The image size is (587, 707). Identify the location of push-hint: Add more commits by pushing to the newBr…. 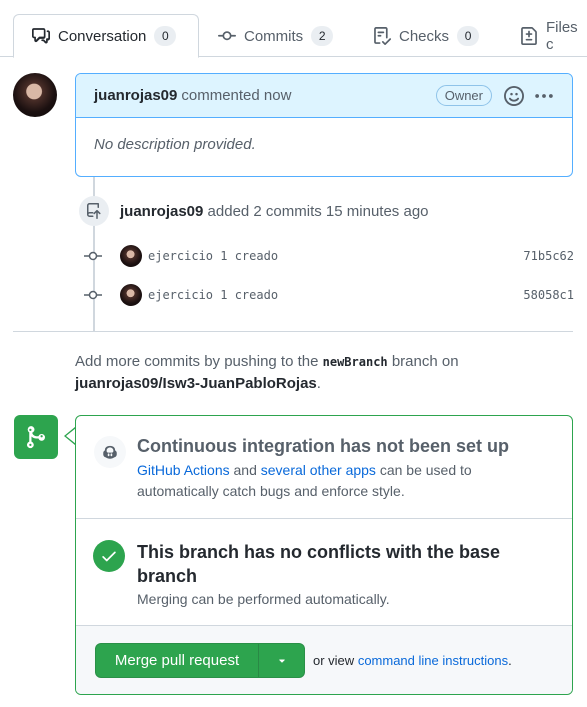
(324, 373).